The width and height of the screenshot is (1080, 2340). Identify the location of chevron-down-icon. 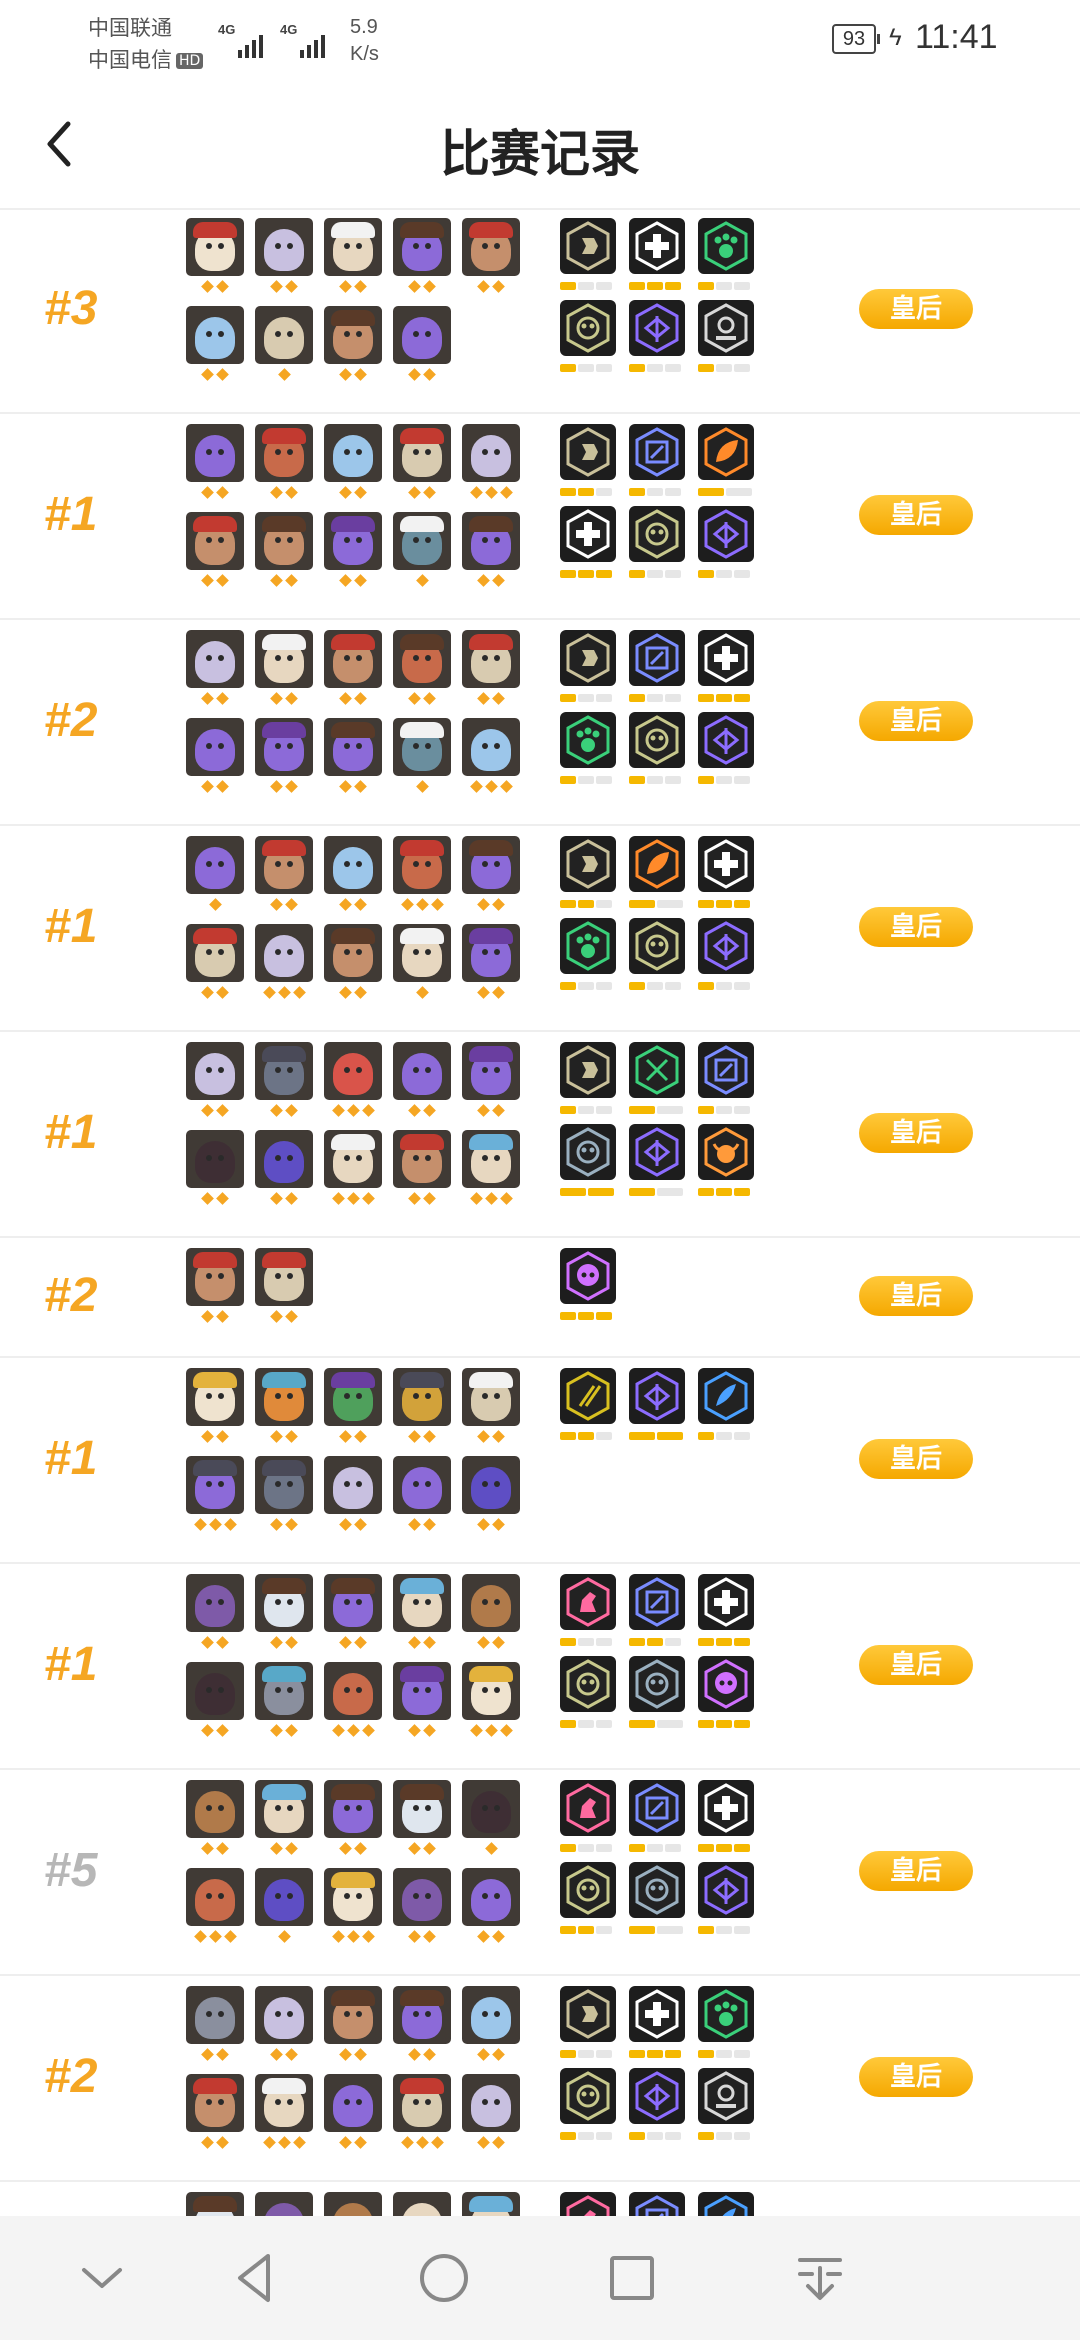
(102, 2278).